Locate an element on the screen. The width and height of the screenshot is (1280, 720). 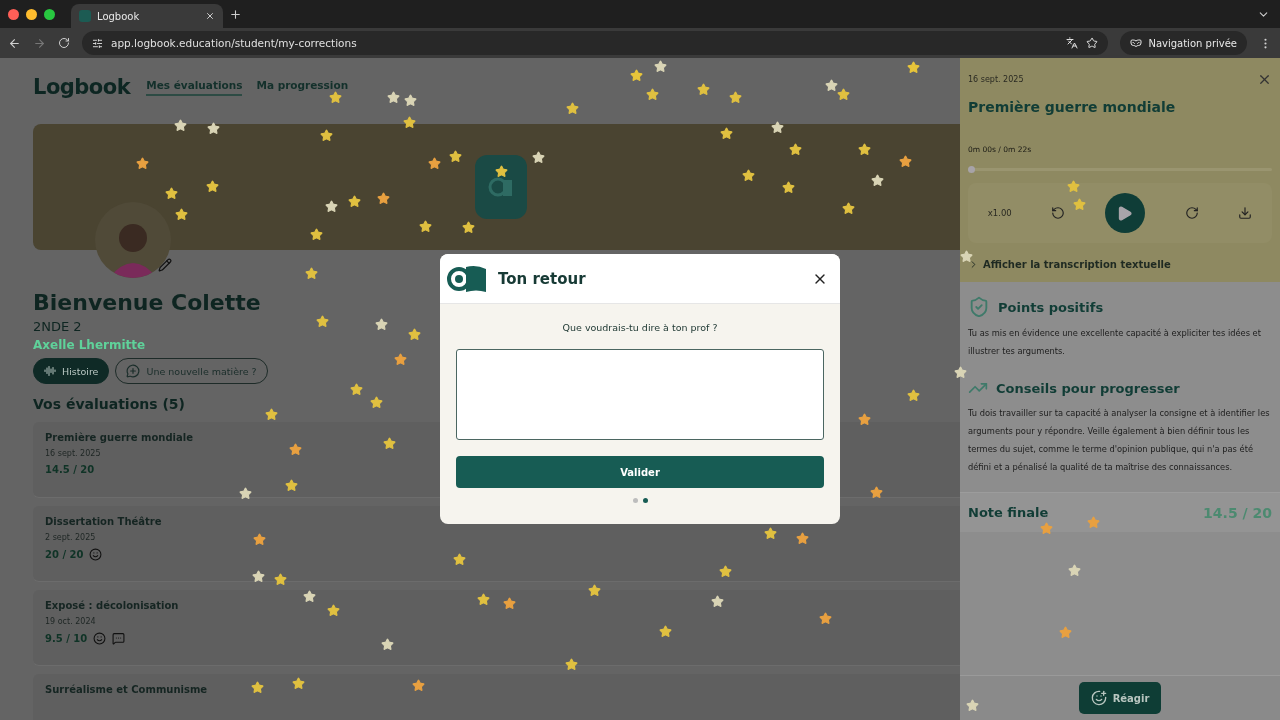
evaluation-title: Dissertation Théâtre is located at coordinates (103, 521).